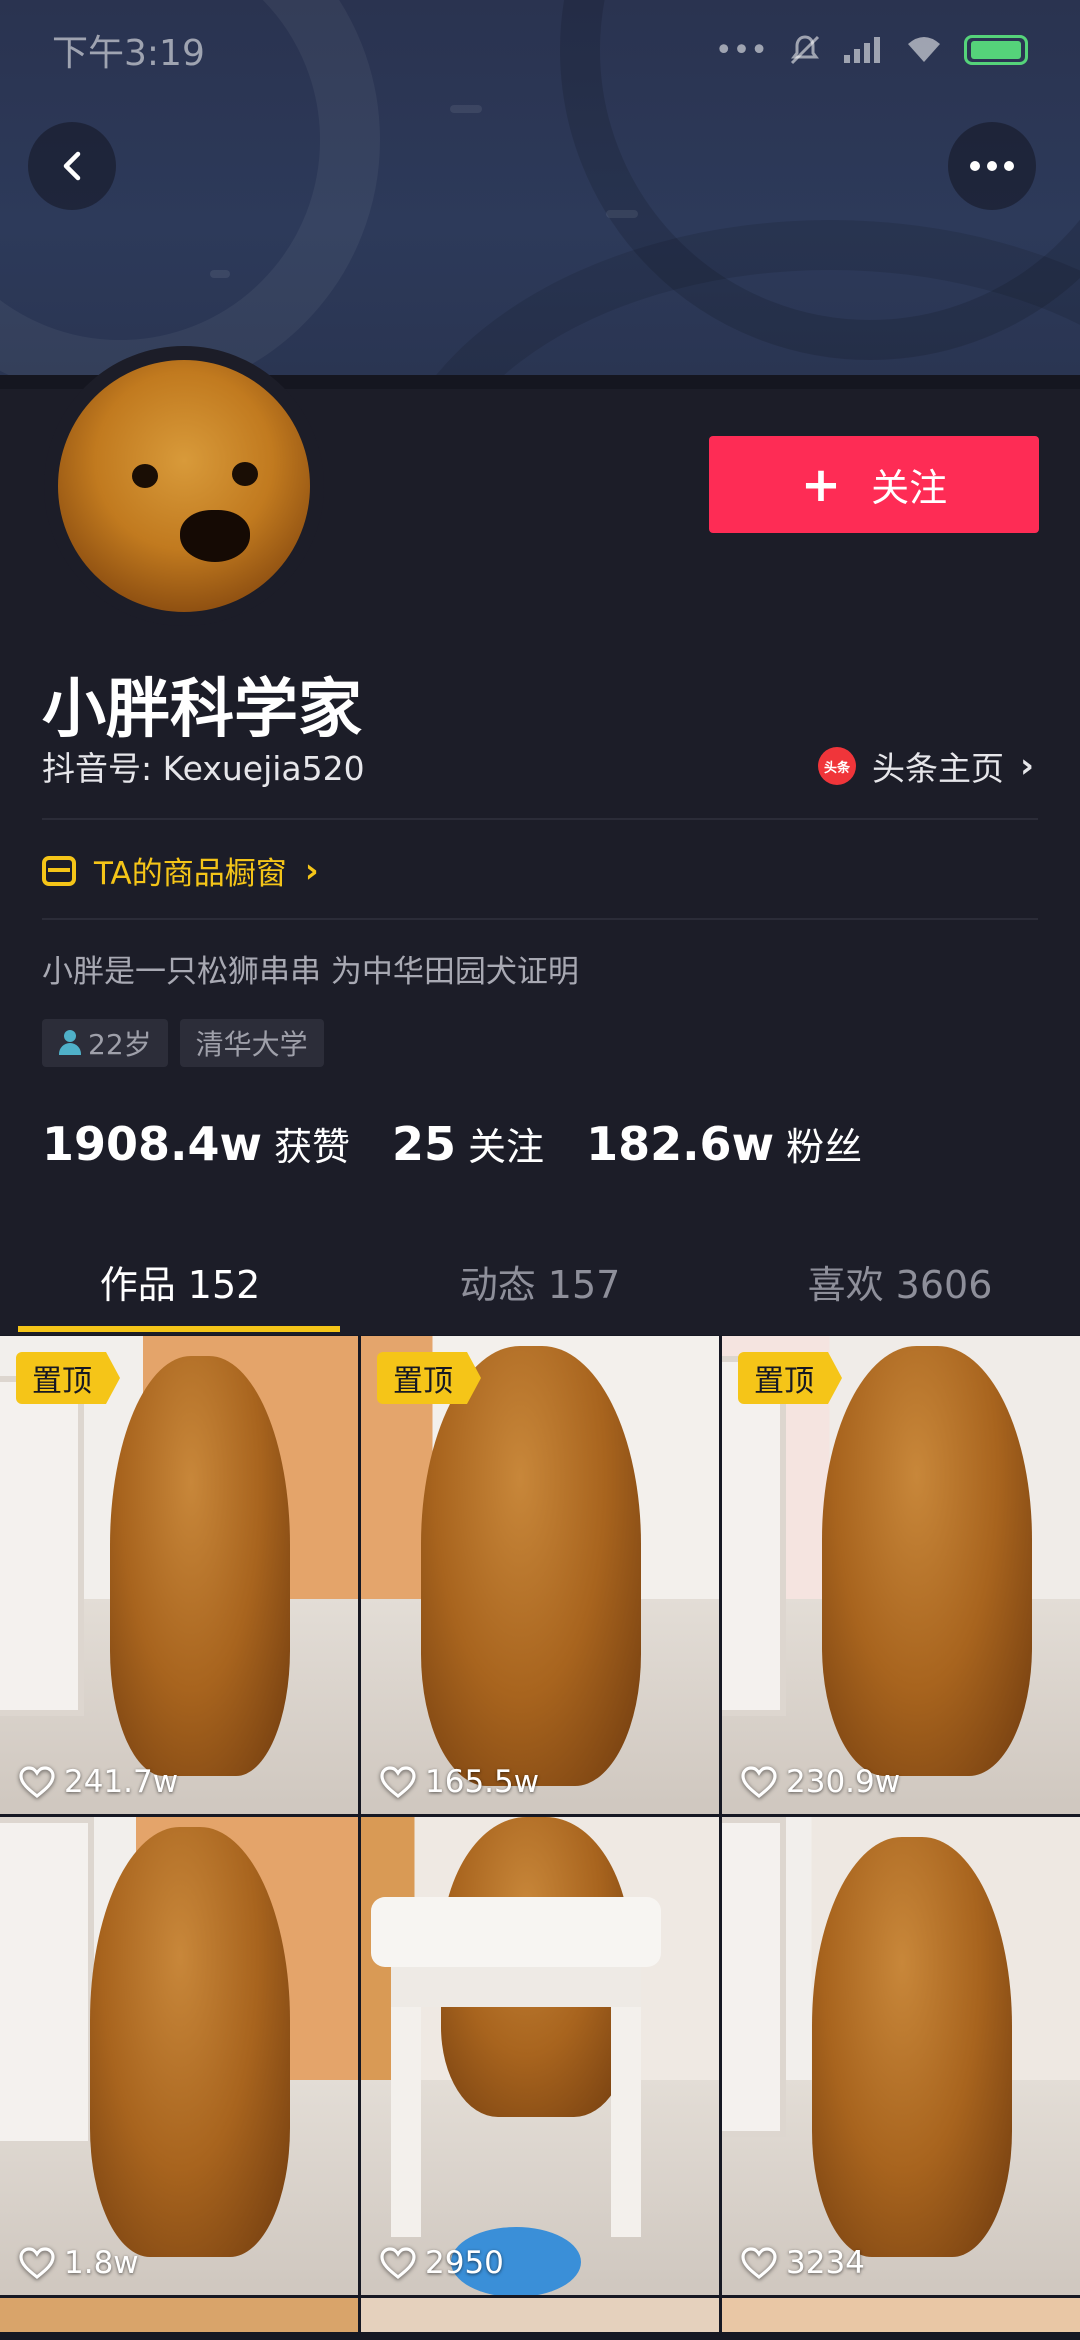  I want to click on more-options-button, so click(992, 166).